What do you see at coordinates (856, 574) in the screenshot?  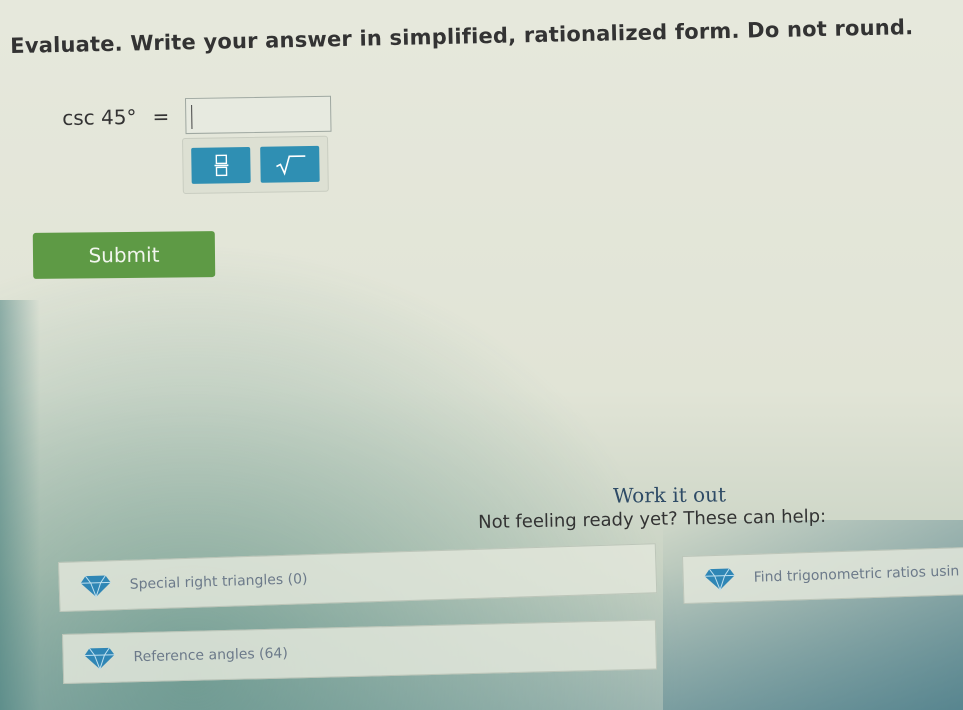 I see `help-card-label: Find trigonometric ratios usin` at bounding box center [856, 574].